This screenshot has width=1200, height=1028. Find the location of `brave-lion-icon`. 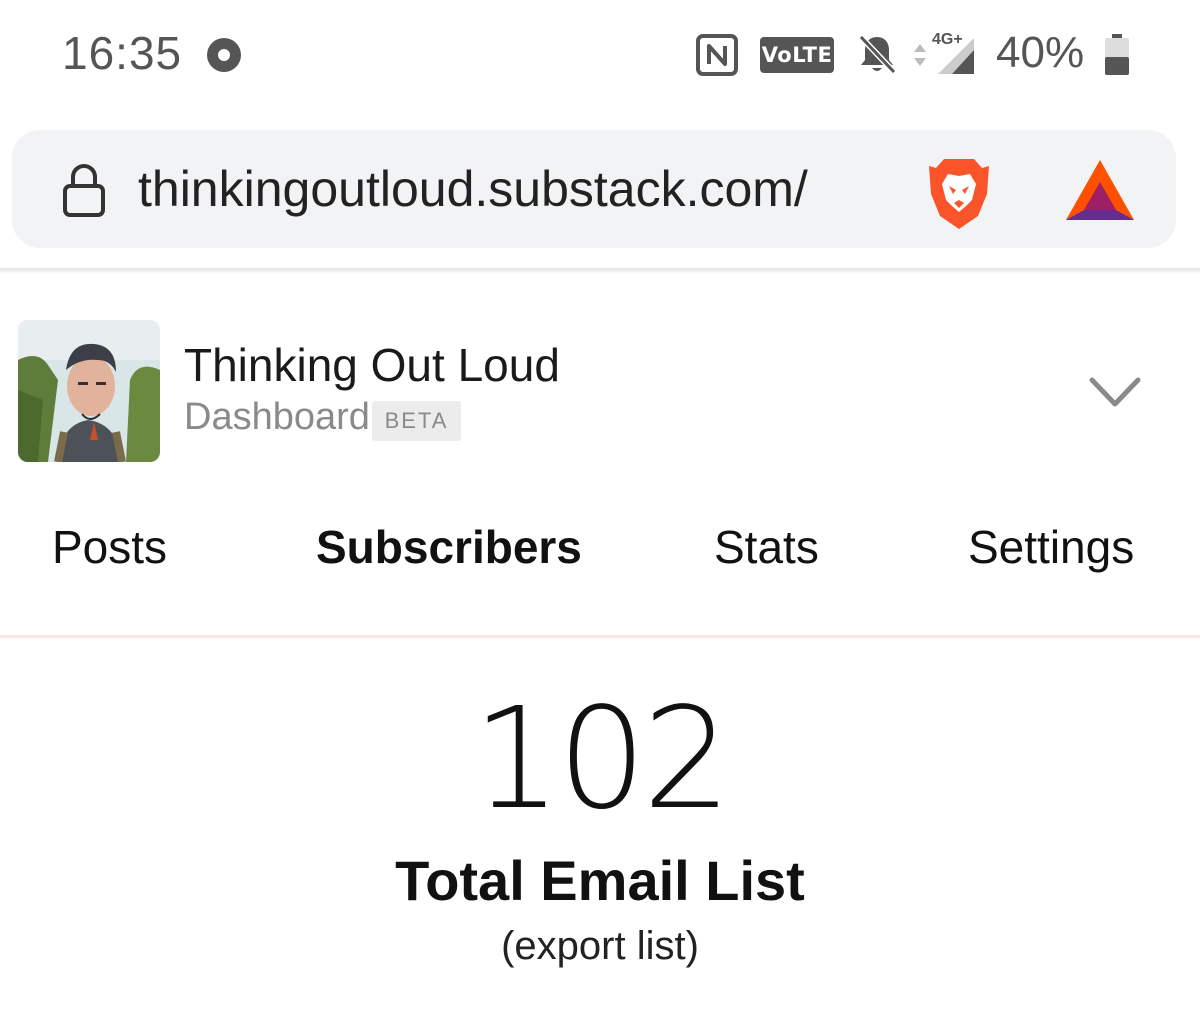

brave-lion-icon is located at coordinates (959, 194).